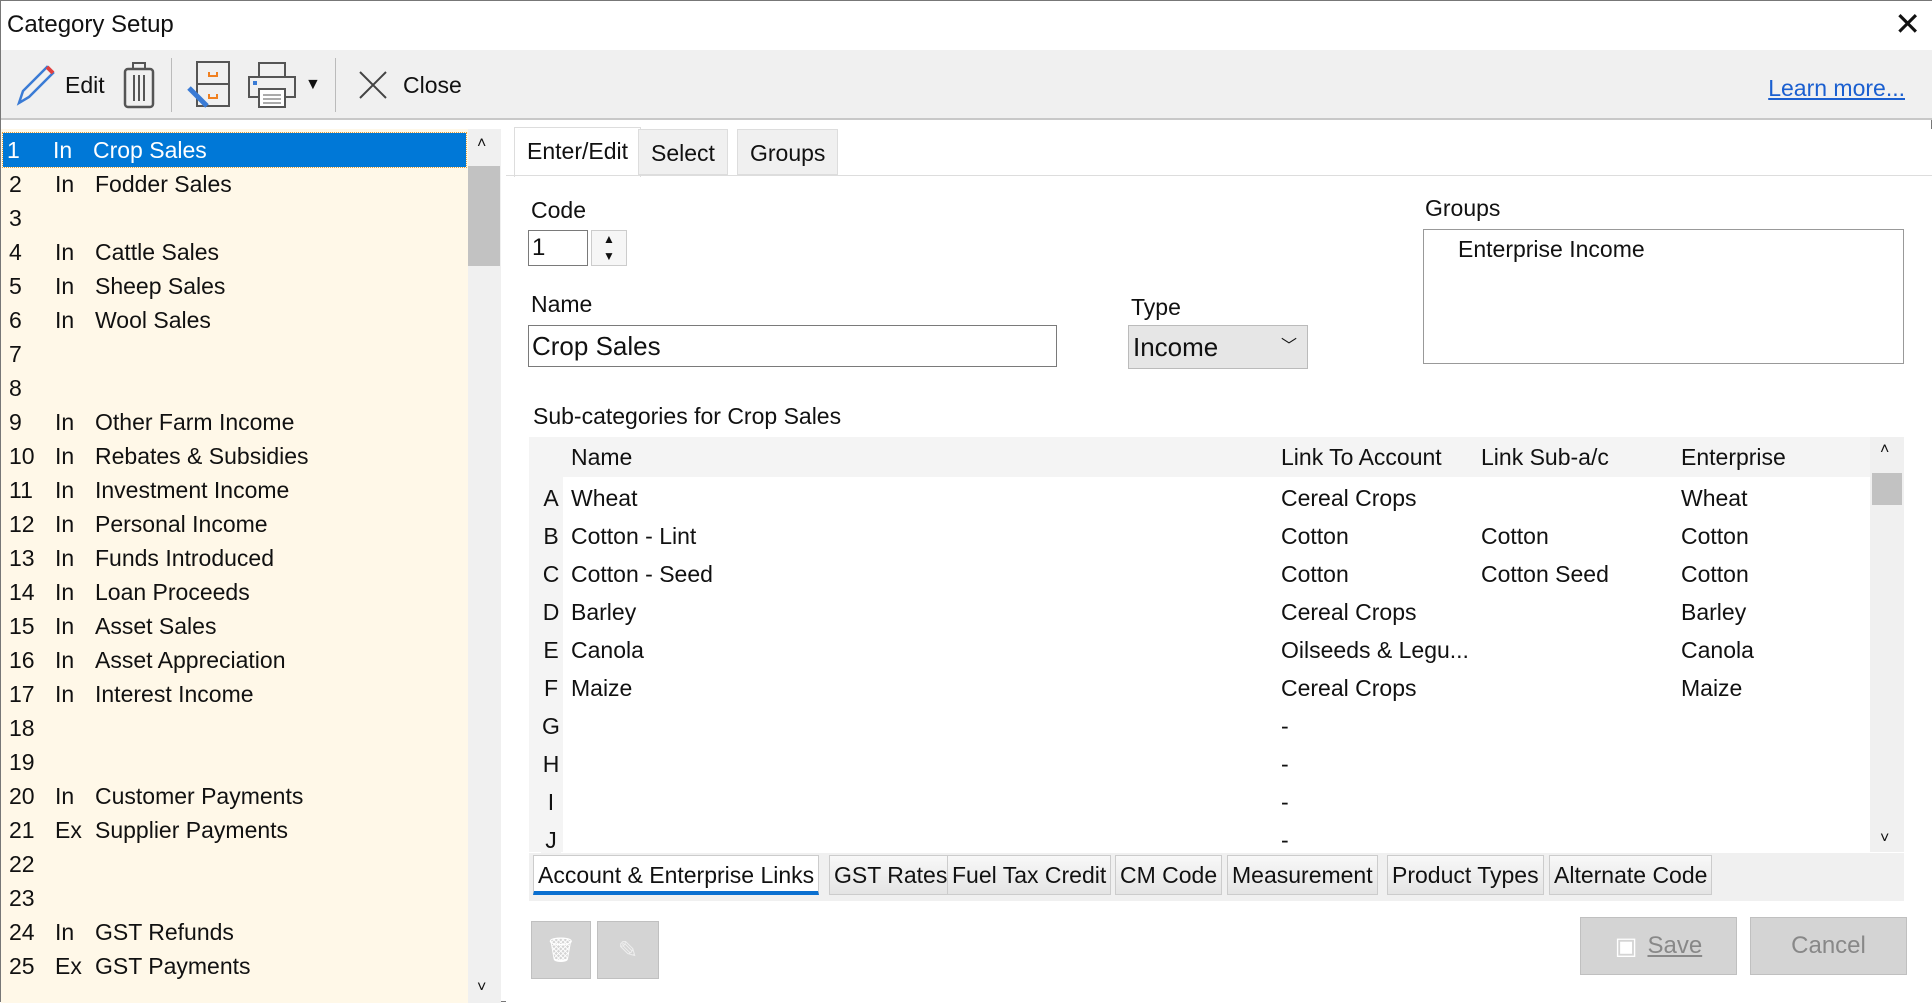 This screenshot has height=1003, width=1932. What do you see at coordinates (35, 85) in the screenshot?
I see `pencil-icon` at bounding box center [35, 85].